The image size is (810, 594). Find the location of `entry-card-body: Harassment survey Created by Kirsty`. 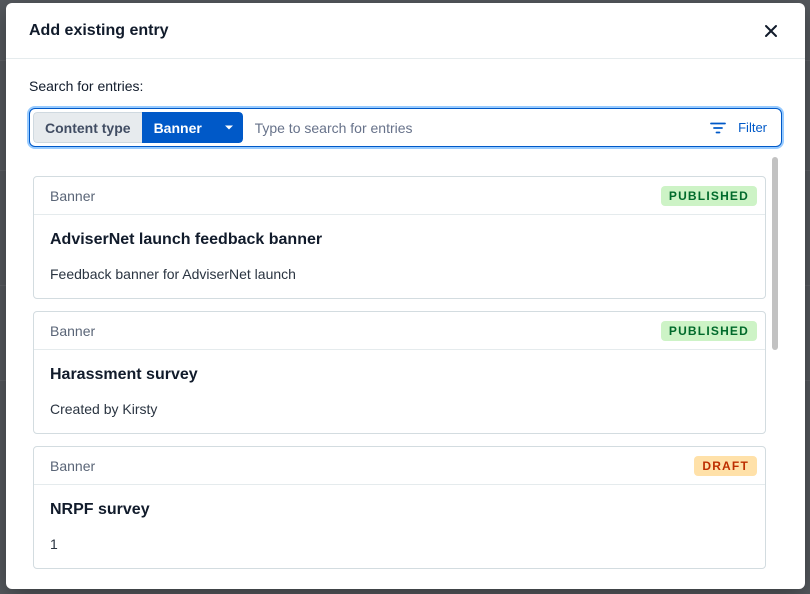

entry-card-body: Harassment survey Created by Kirsty is located at coordinates (399, 383).